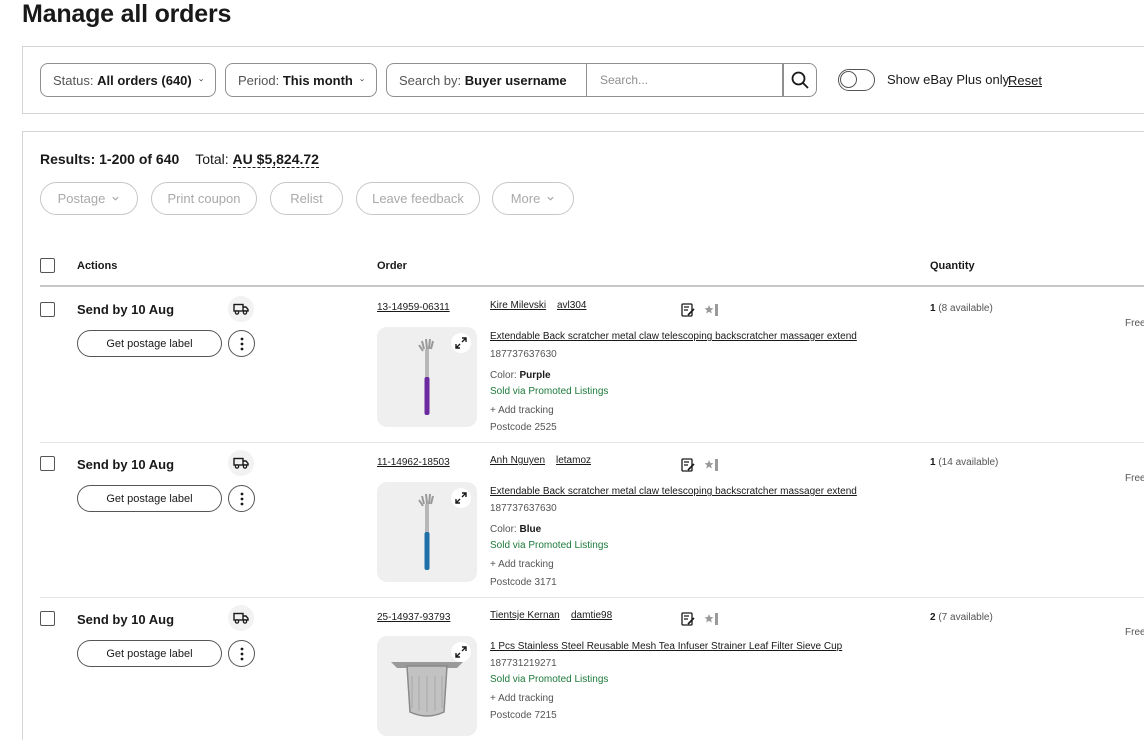  I want to click on buyer-username-link: letamoz, so click(573, 460).